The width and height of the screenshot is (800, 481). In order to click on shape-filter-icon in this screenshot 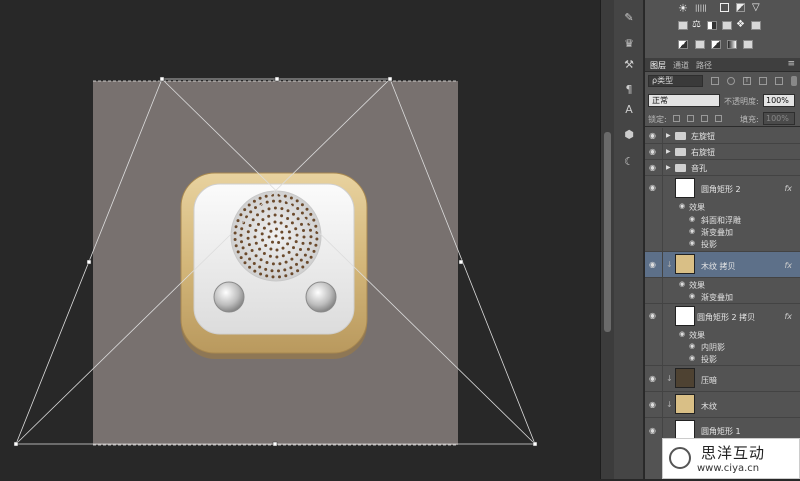, I will do `click(763, 81)`.